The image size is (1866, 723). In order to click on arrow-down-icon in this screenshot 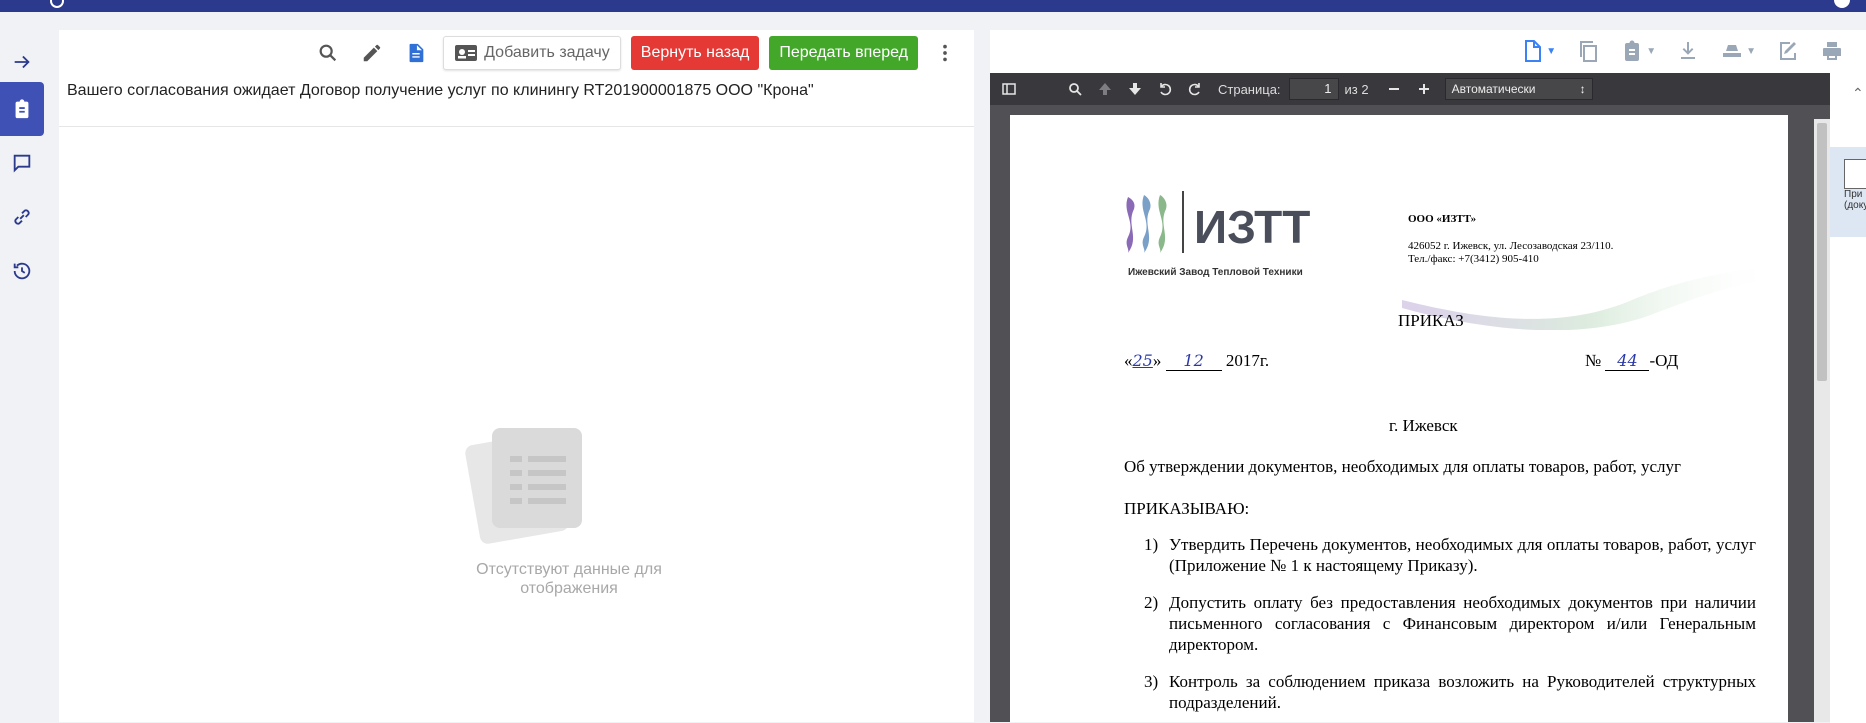, I will do `click(1135, 89)`.